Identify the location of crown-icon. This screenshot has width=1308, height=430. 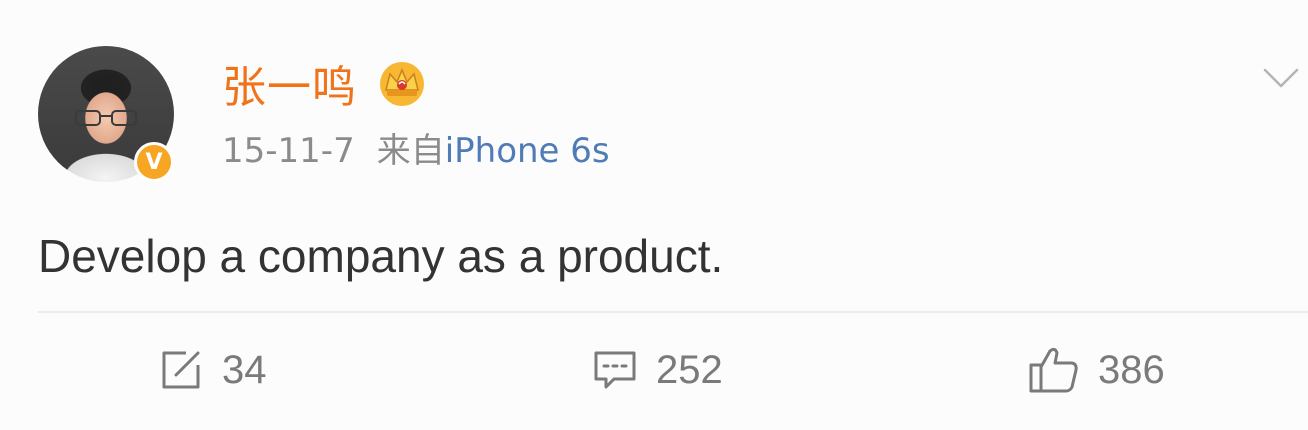
(402, 84).